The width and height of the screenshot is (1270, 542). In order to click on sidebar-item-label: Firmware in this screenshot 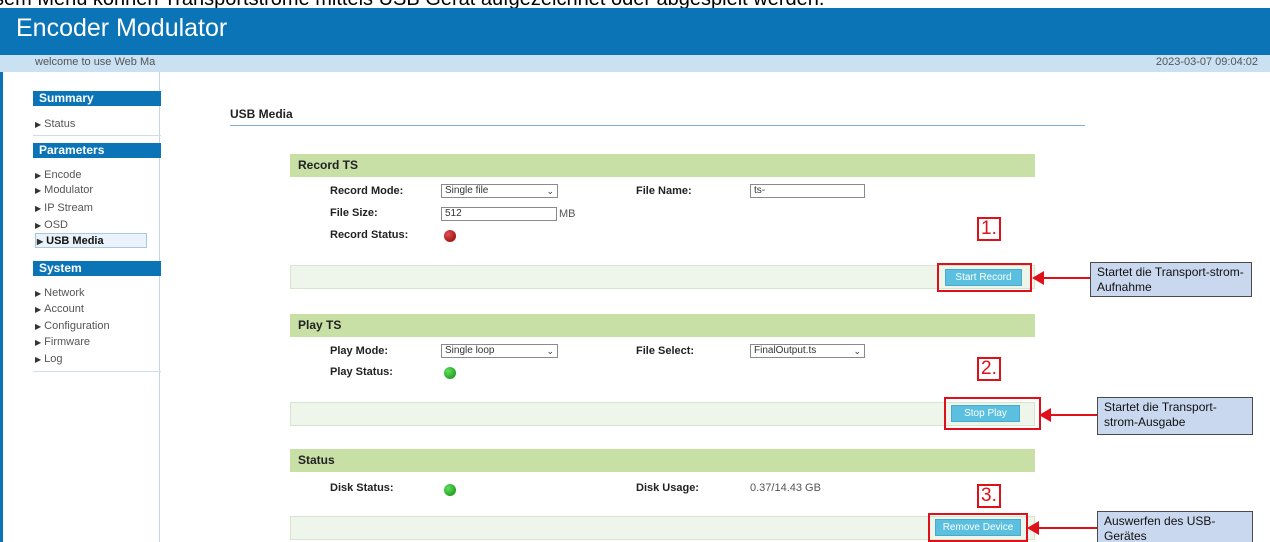, I will do `click(67, 342)`.